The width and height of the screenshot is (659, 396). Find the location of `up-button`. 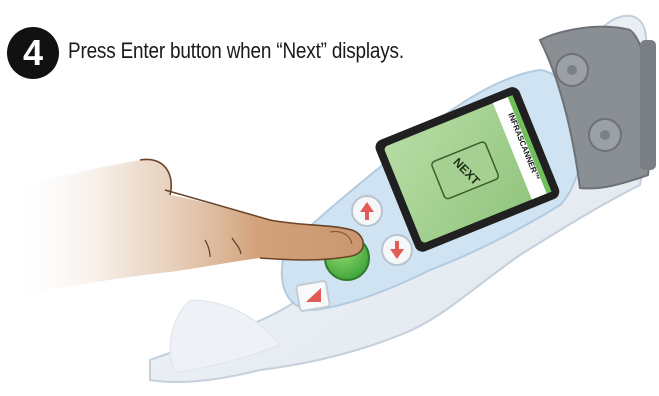

up-button is located at coordinates (367, 211).